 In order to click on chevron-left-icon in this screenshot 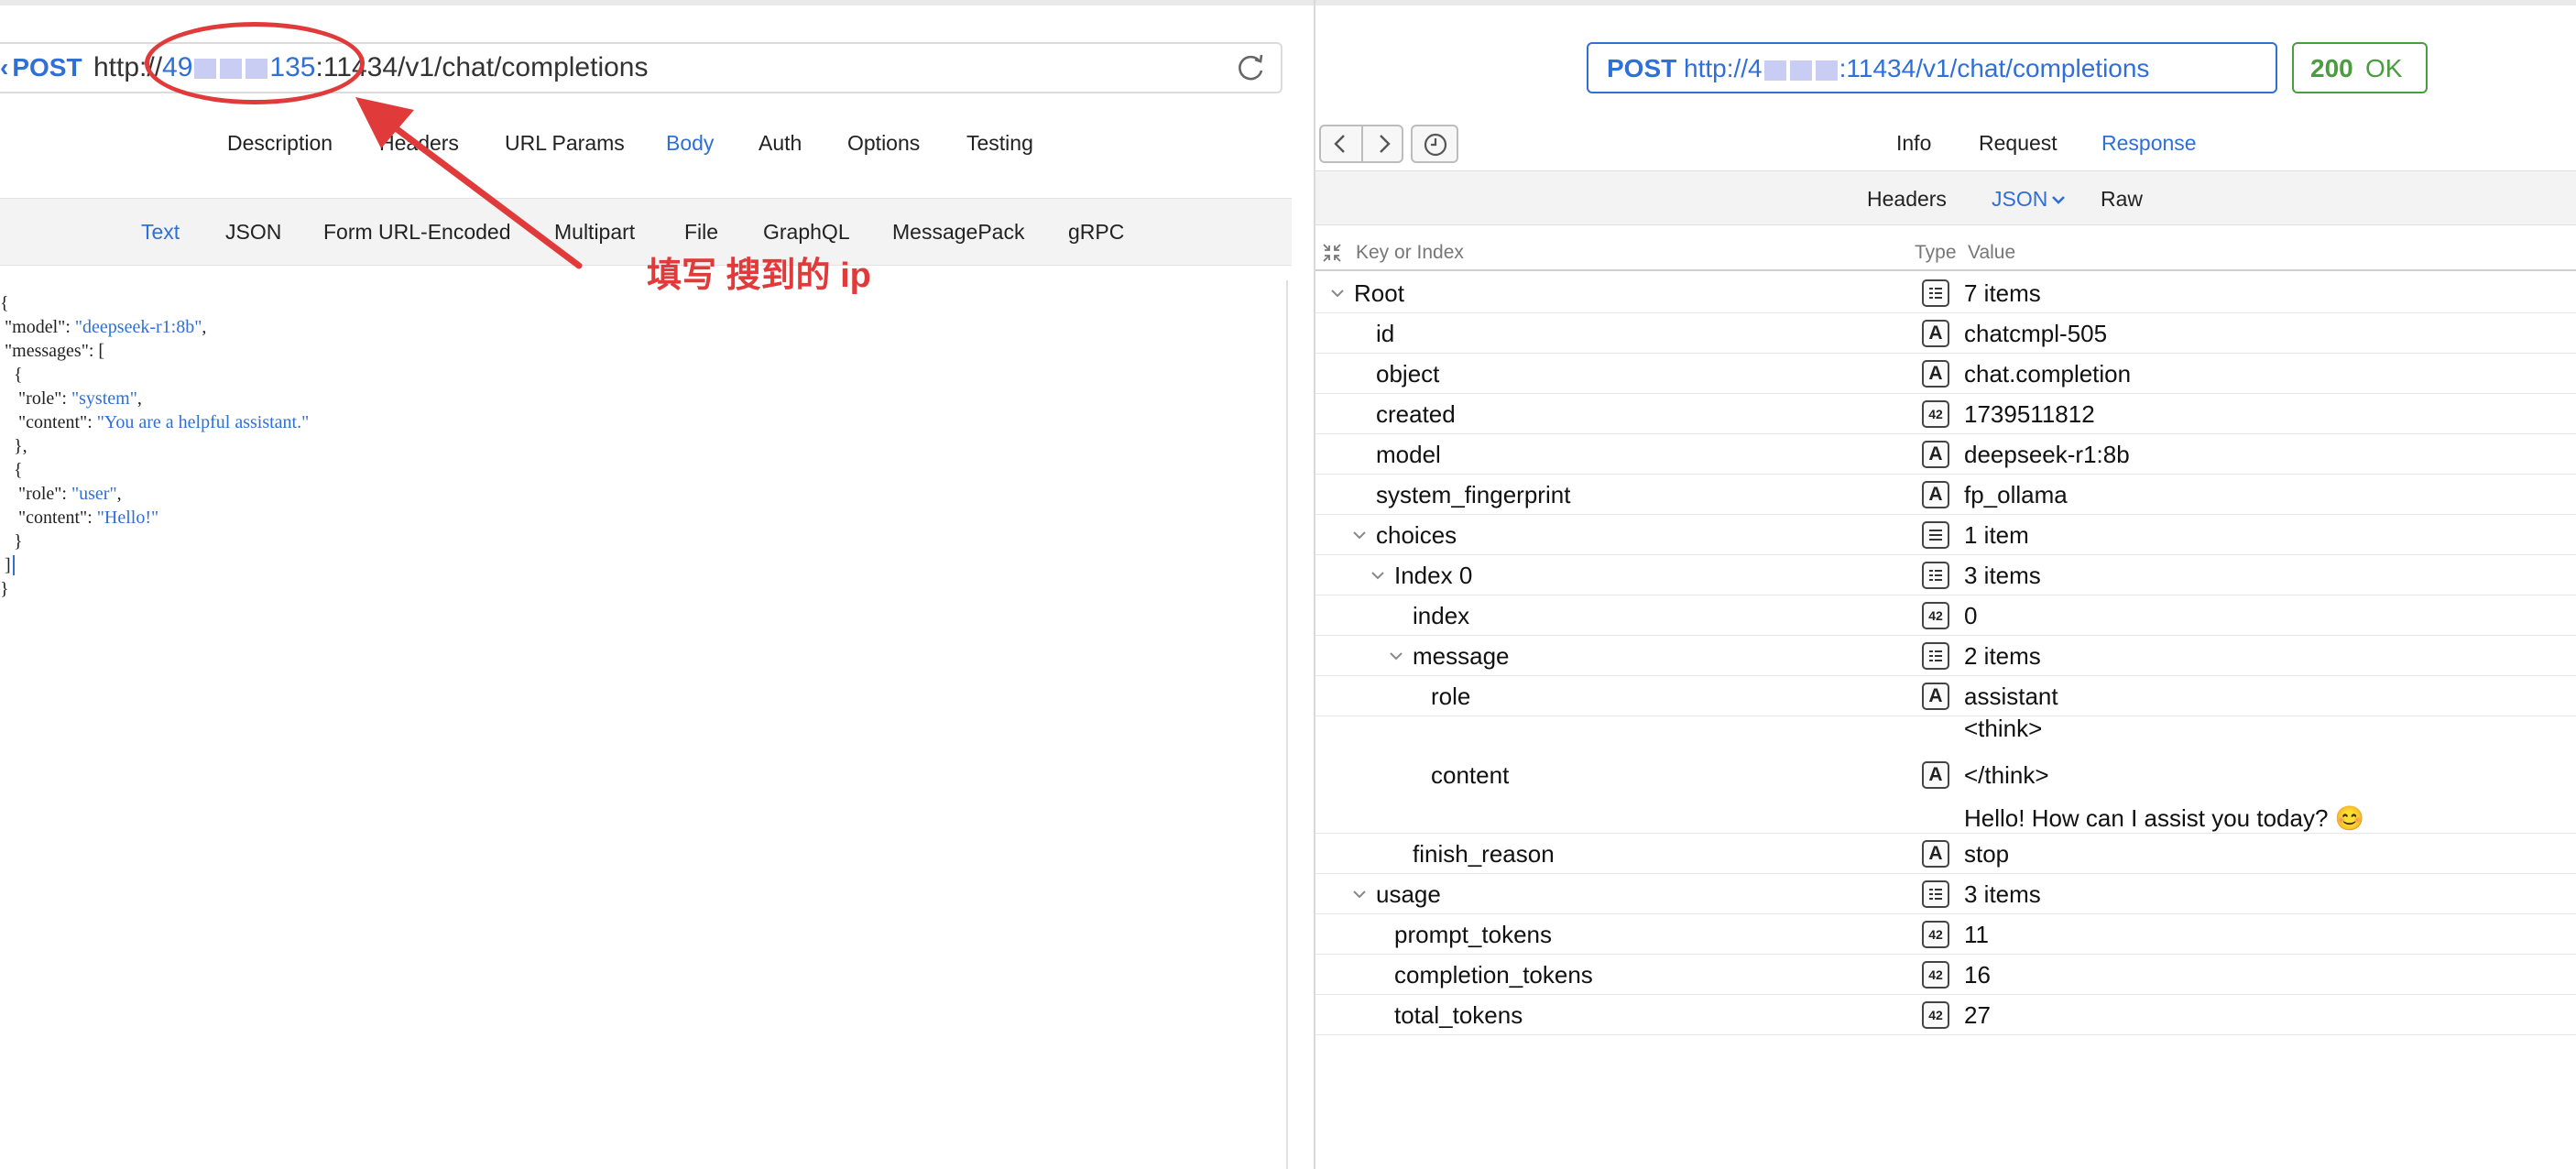, I will do `click(1341, 144)`.